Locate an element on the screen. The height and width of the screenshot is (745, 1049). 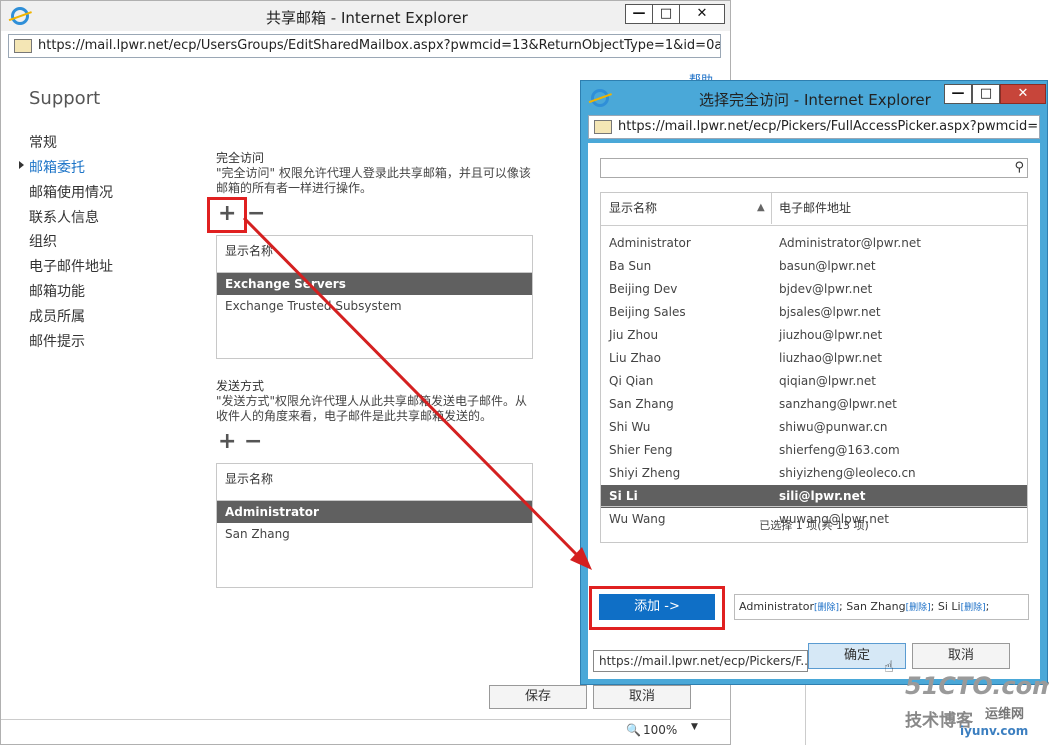
watermark-51cto: 51CTO.com is located at coordinates (977, 686).